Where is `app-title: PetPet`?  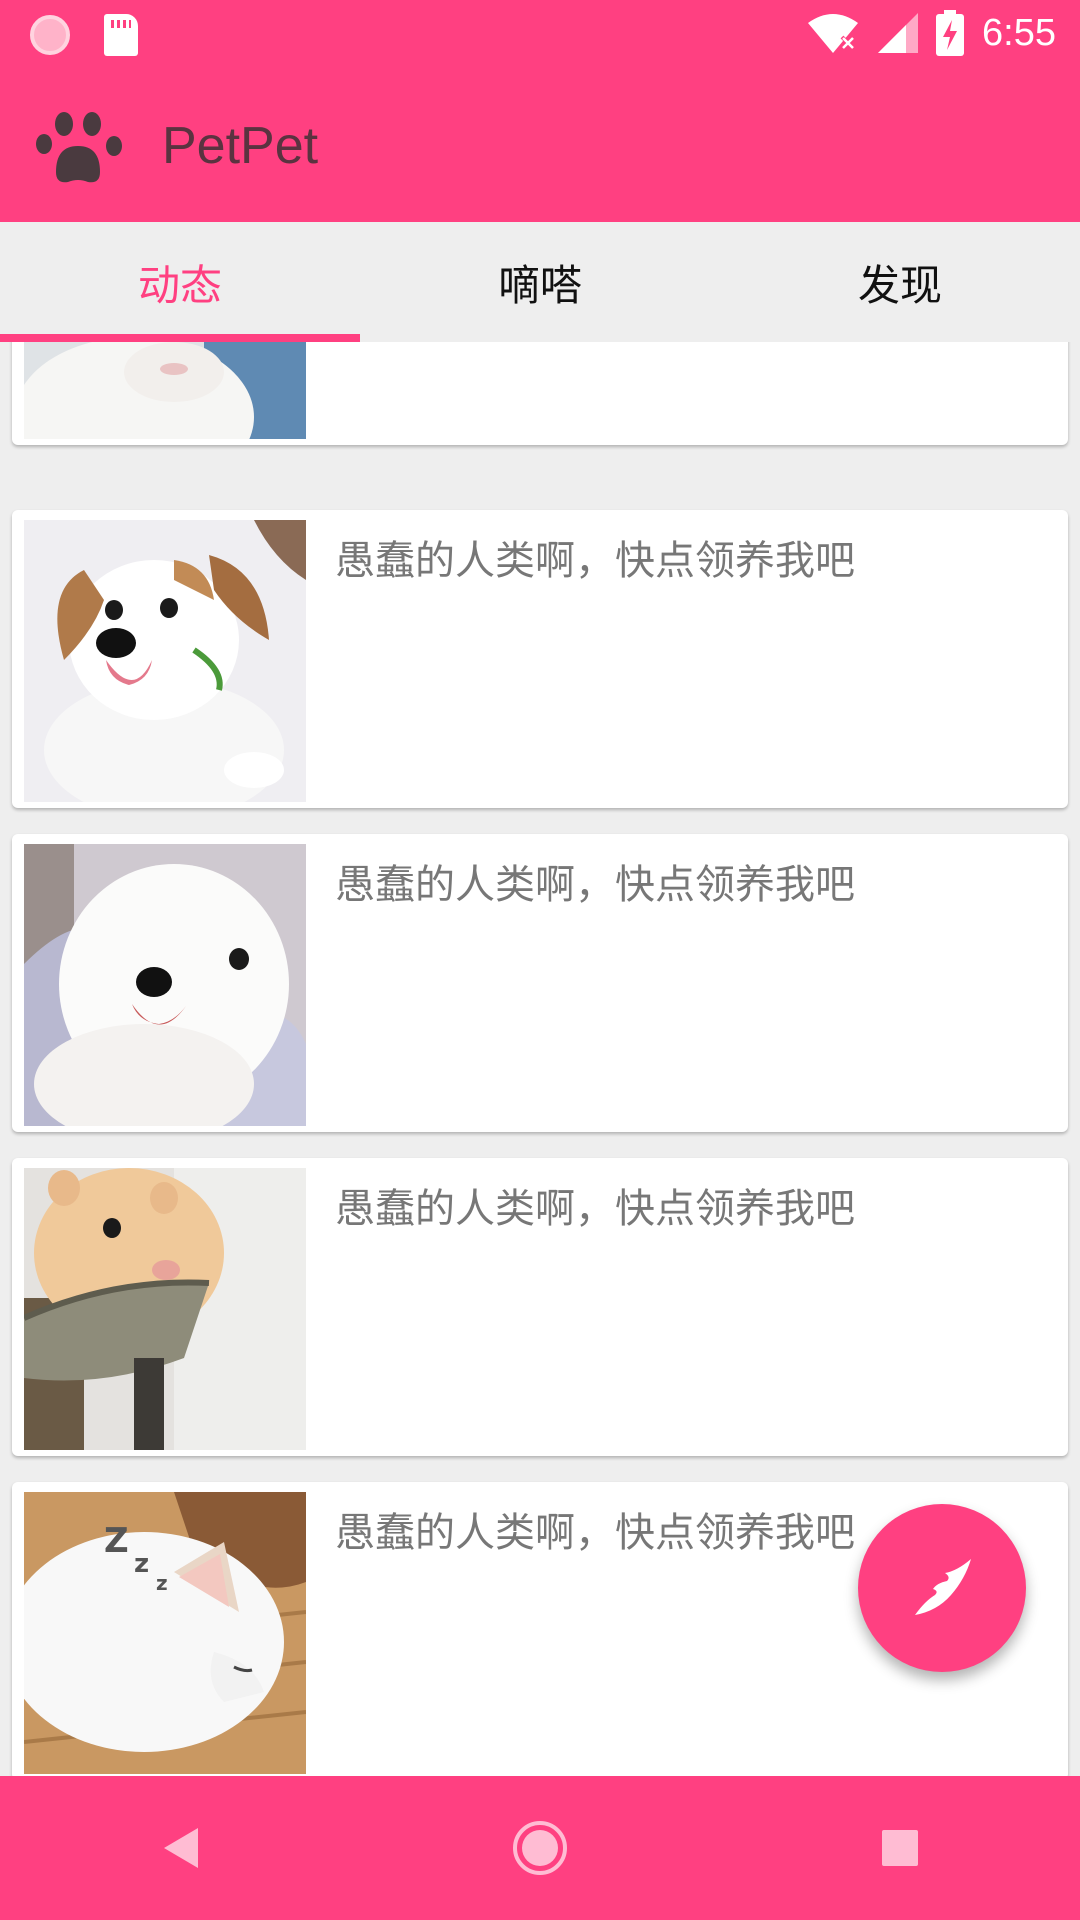 app-title: PetPet is located at coordinates (240, 146).